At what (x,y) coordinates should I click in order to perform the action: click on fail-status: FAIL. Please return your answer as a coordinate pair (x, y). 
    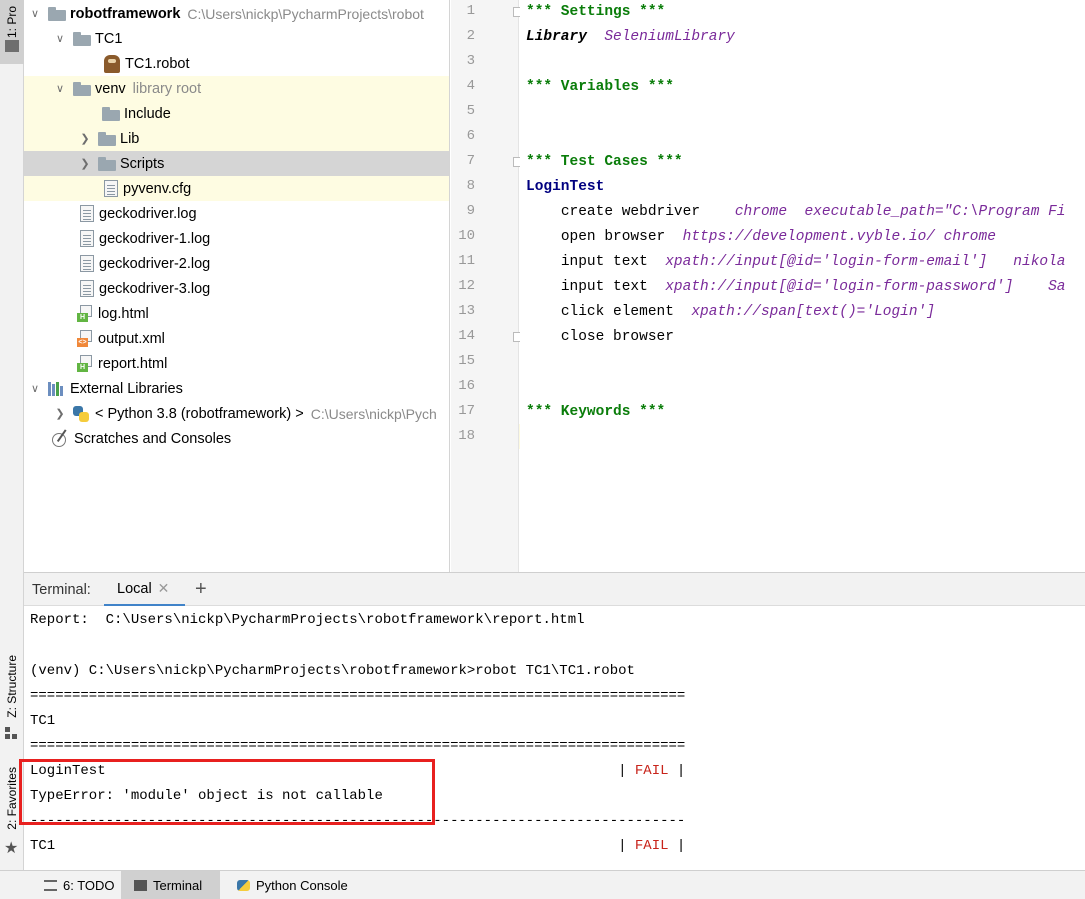
    Looking at the image, I should click on (651, 771).